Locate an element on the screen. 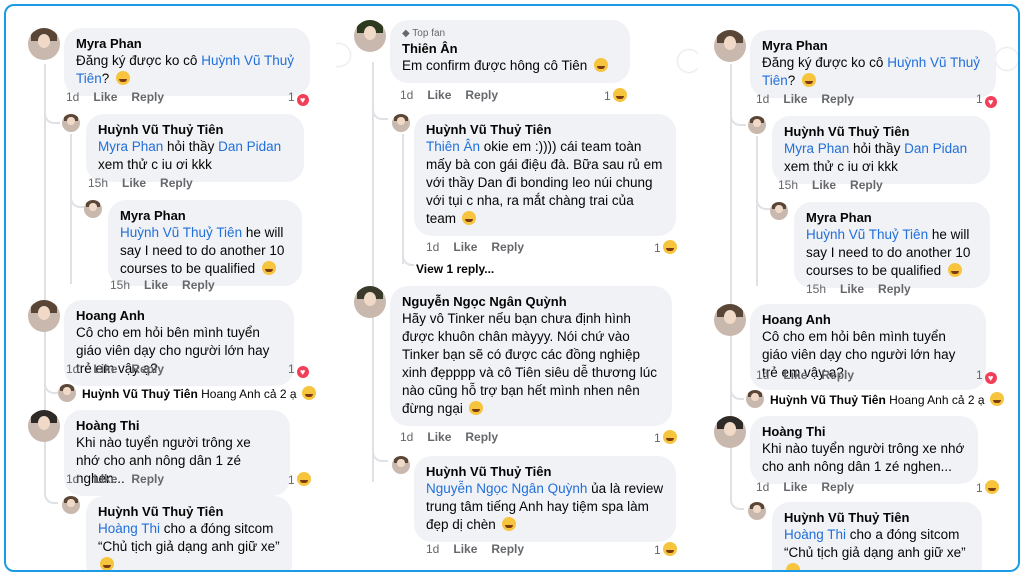  haha-reaction-icon is located at coordinates (669, 437).